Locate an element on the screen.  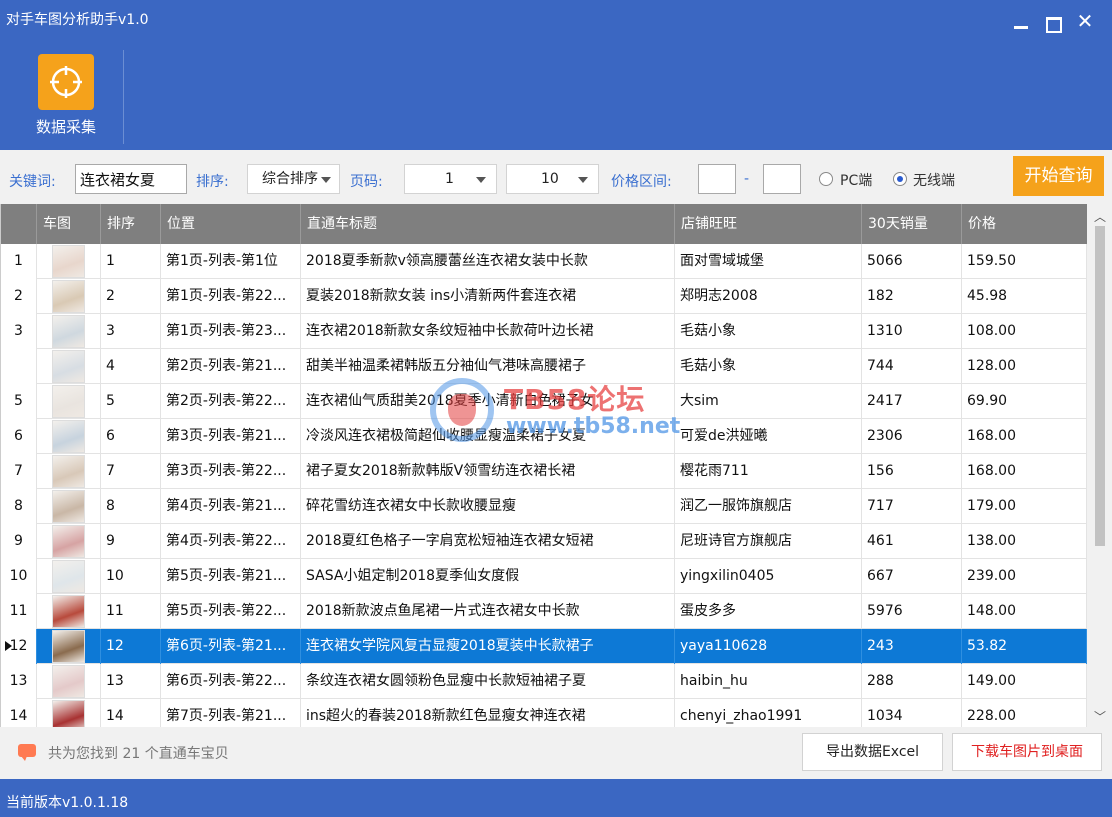
page-from-value: 1 is located at coordinates (449, 179).